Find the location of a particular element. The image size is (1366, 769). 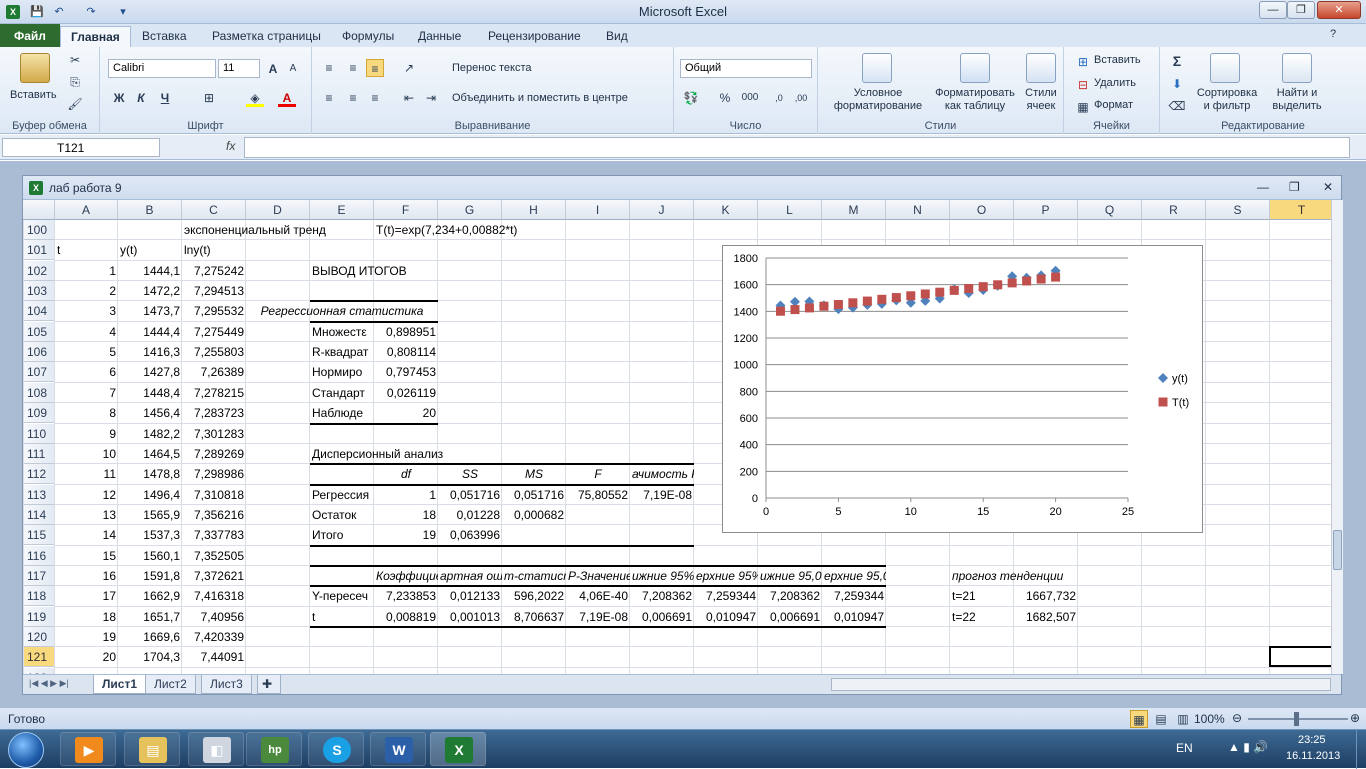

column-header: H is located at coordinates (534, 210).